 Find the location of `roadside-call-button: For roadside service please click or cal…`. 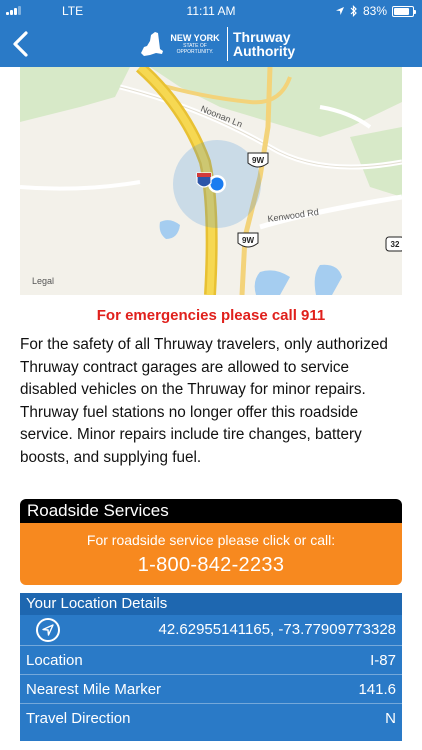

roadside-call-button: For roadside service please click or cal… is located at coordinates (211, 554).